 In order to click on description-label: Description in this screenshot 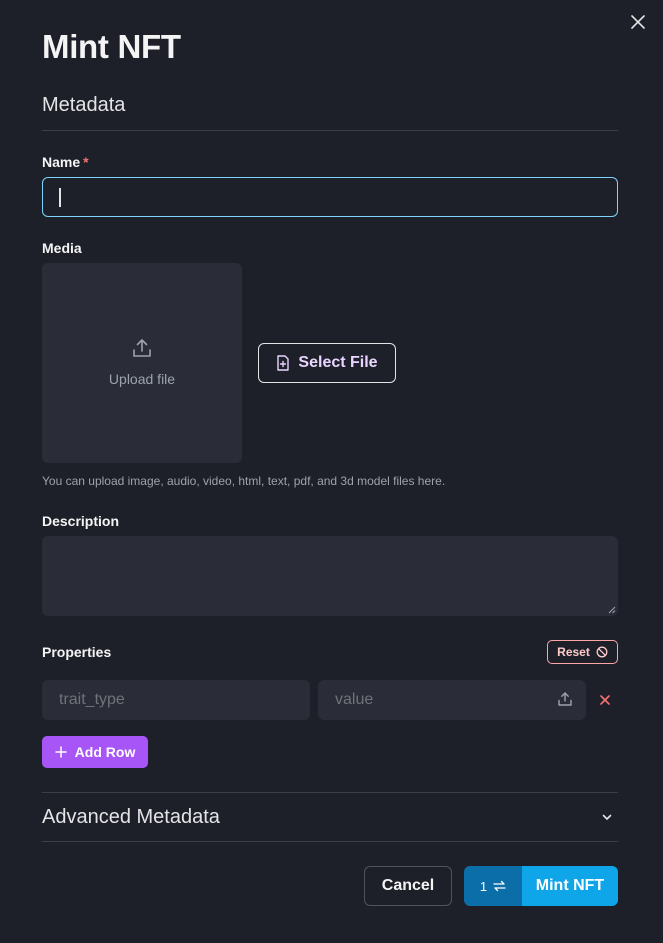, I will do `click(81, 521)`.